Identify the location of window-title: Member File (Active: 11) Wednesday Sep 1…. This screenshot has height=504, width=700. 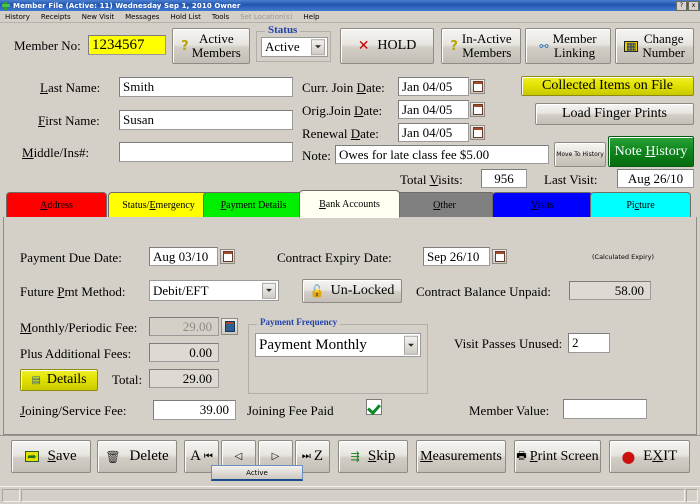
(127, 5).